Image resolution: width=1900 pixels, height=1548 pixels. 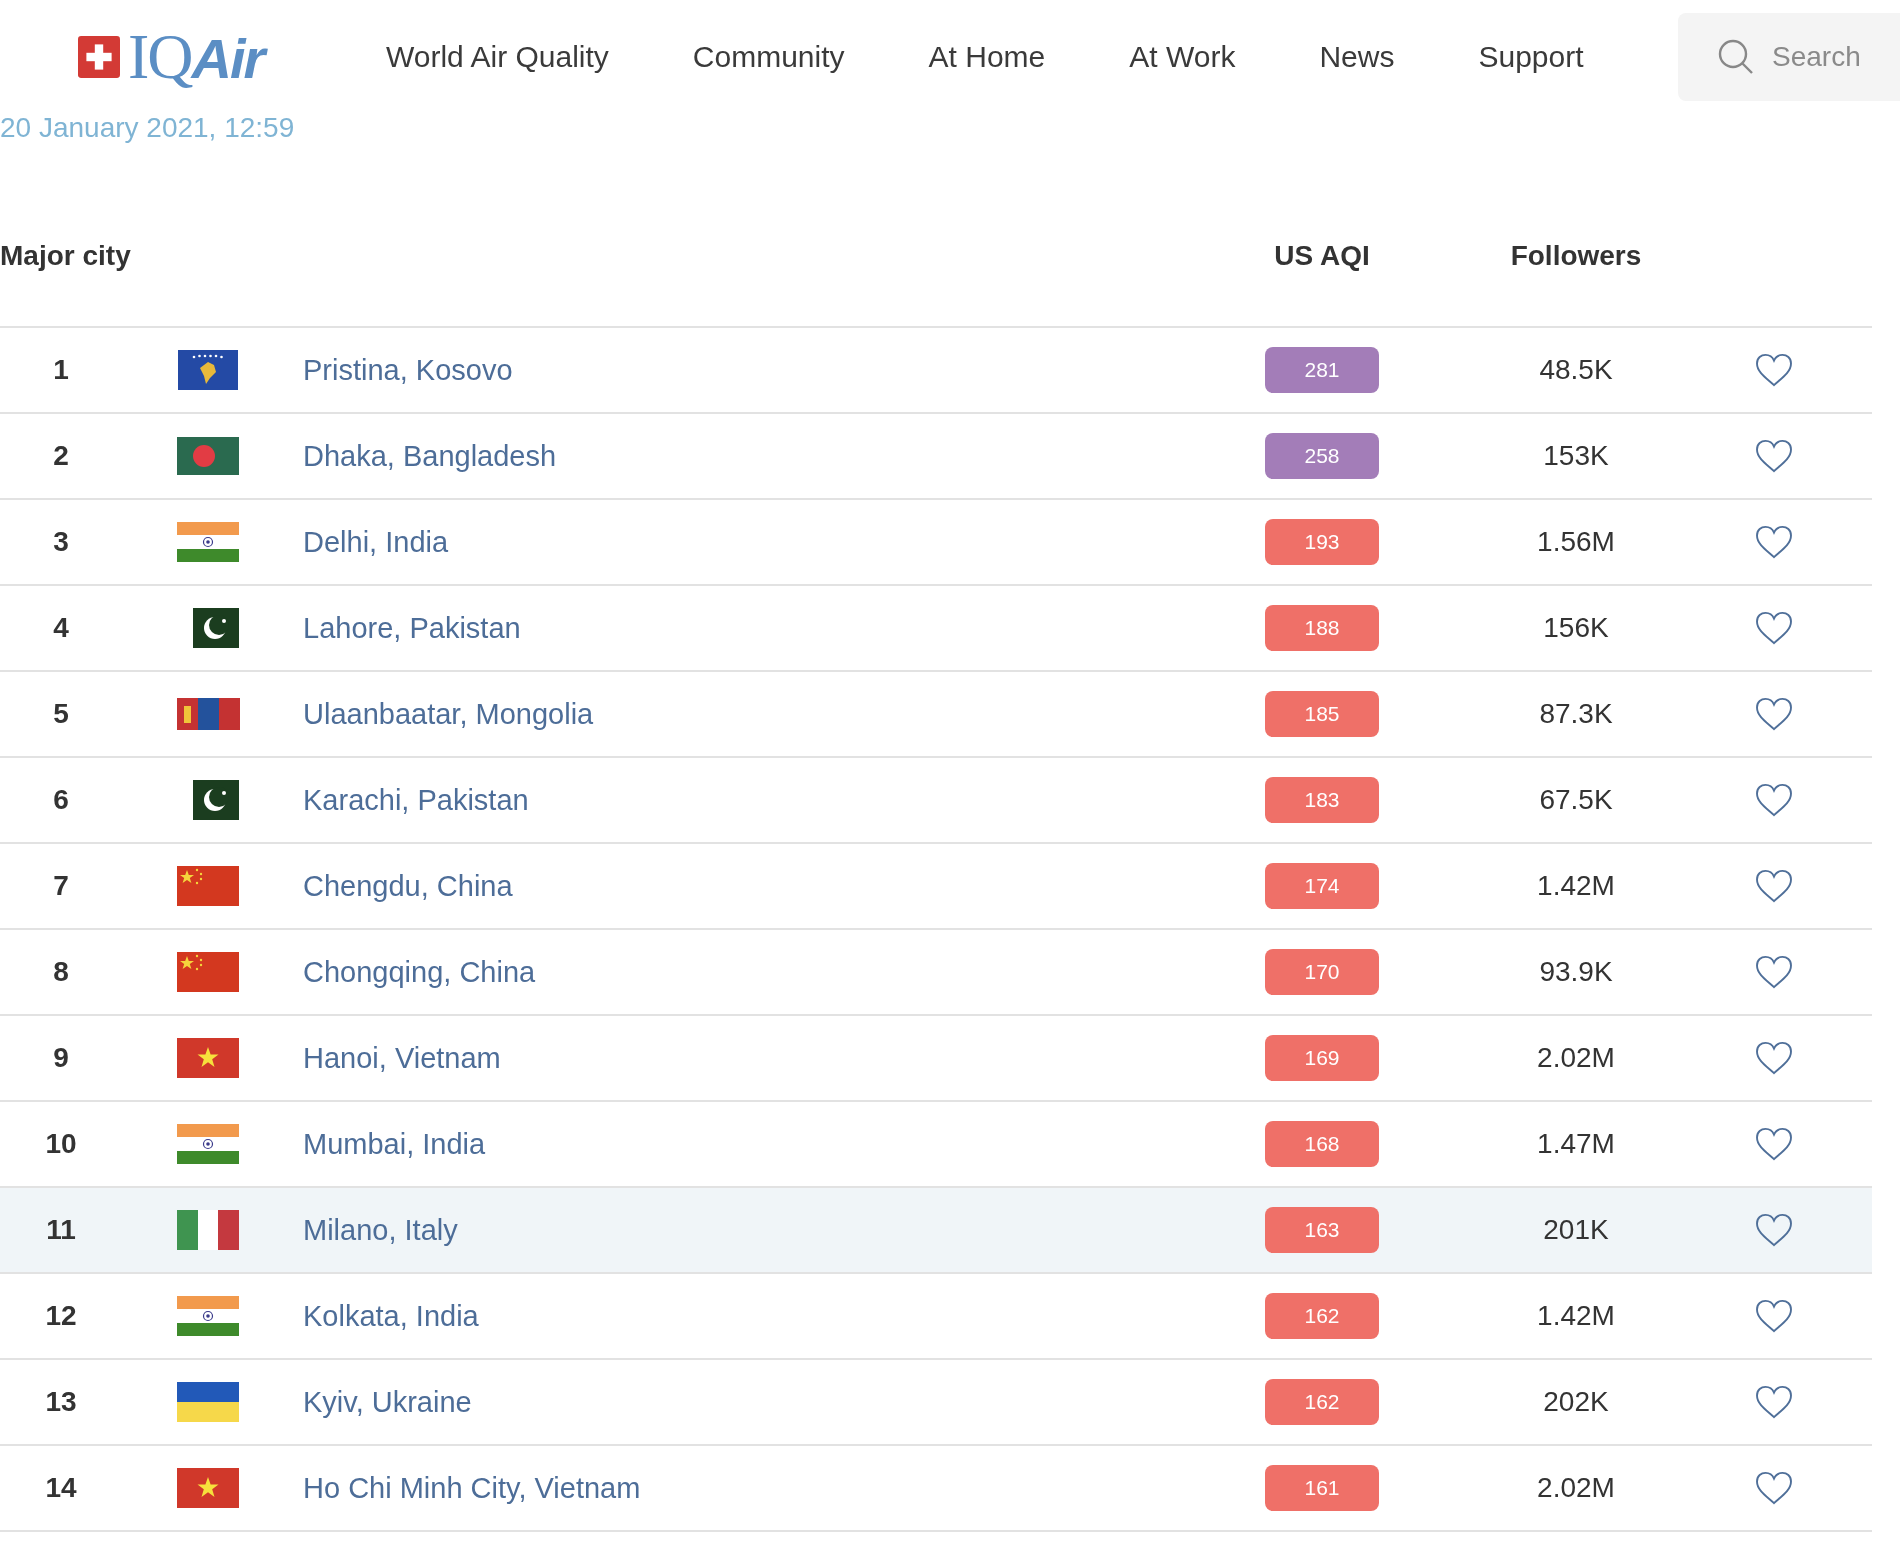 What do you see at coordinates (61, 1230) in the screenshot?
I see `rank-number: 11` at bounding box center [61, 1230].